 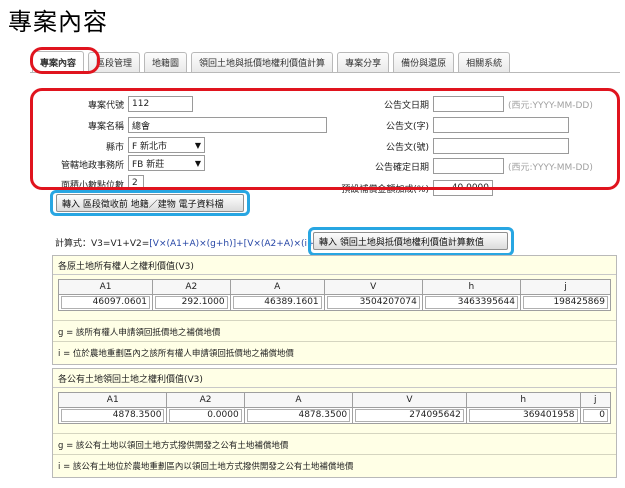 I want to click on announce-date-format-hint: (西元:YYYY-MM-DD), so click(x=550, y=106).